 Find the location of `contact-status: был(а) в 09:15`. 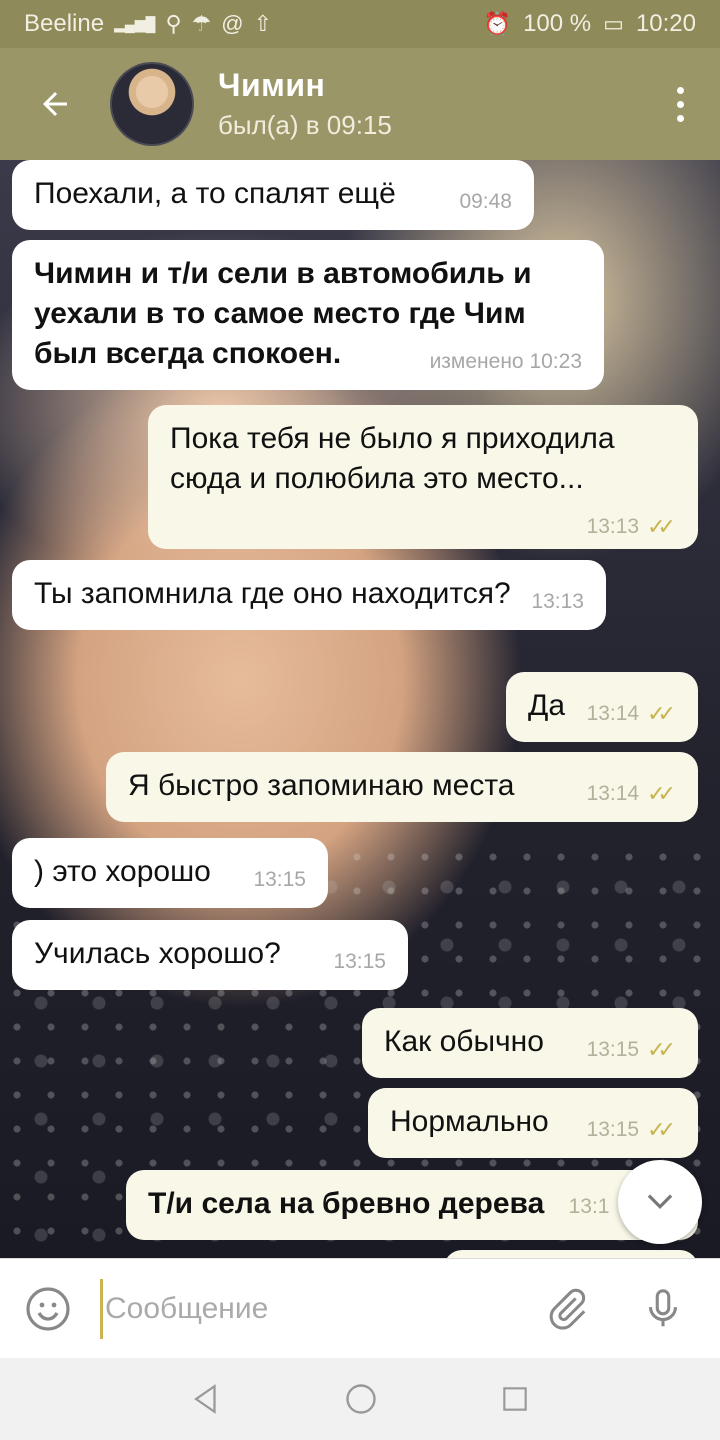

contact-status: был(а) в 09:15 is located at coordinates (305, 125).